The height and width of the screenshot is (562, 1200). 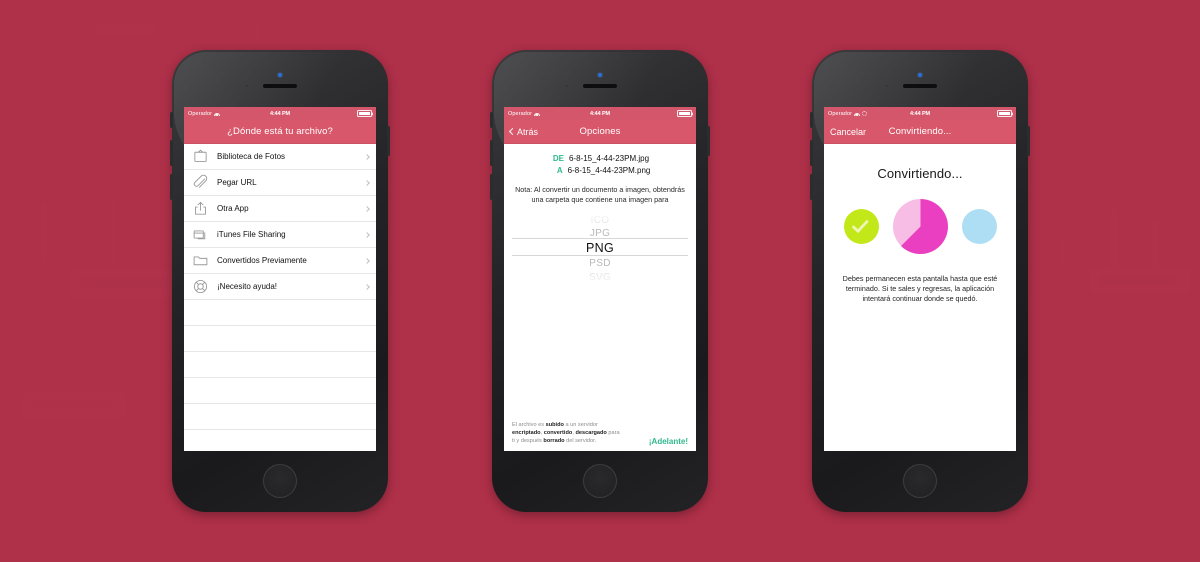 I want to click on list-item-itunes-file-sharing: iTunes File Sharing, so click(x=280, y=235).